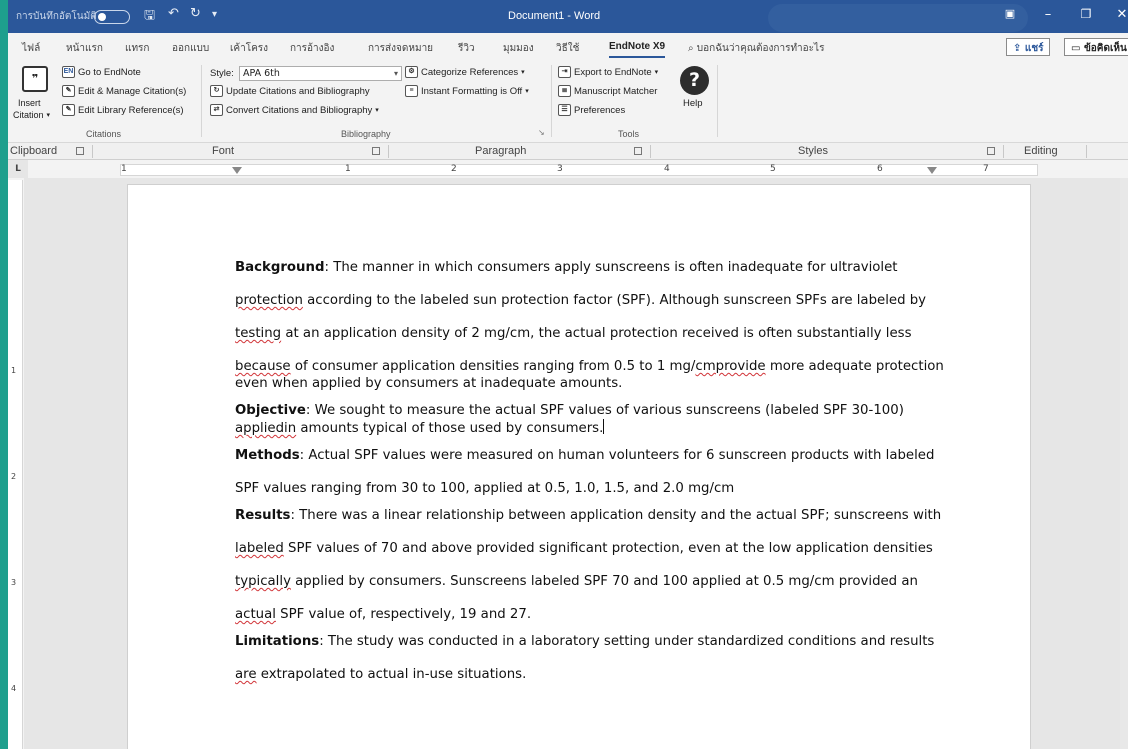 The image size is (1128, 749). I want to click on tab-selector: L, so click(18, 169).